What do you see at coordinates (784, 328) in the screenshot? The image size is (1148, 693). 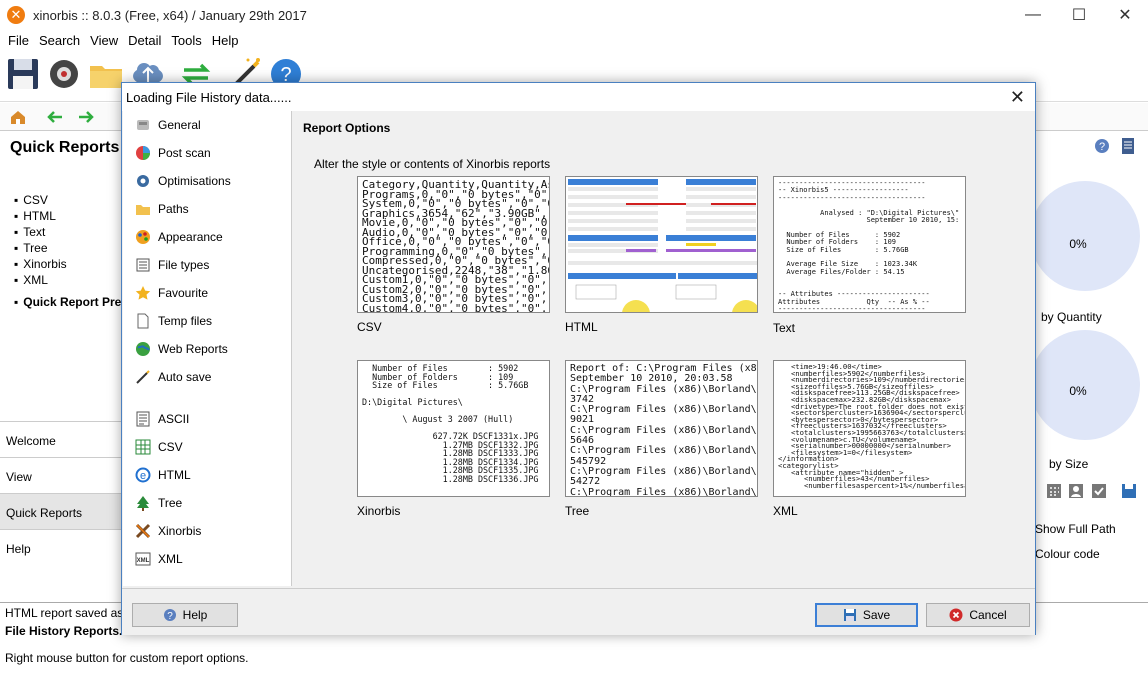 I see `text-thumb-label: Text` at bounding box center [784, 328].